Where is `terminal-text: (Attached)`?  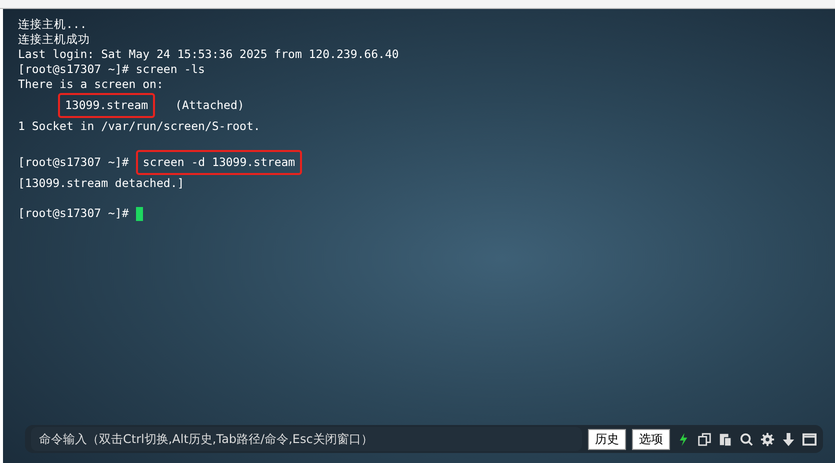 terminal-text: (Attached) is located at coordinates (209, 105).